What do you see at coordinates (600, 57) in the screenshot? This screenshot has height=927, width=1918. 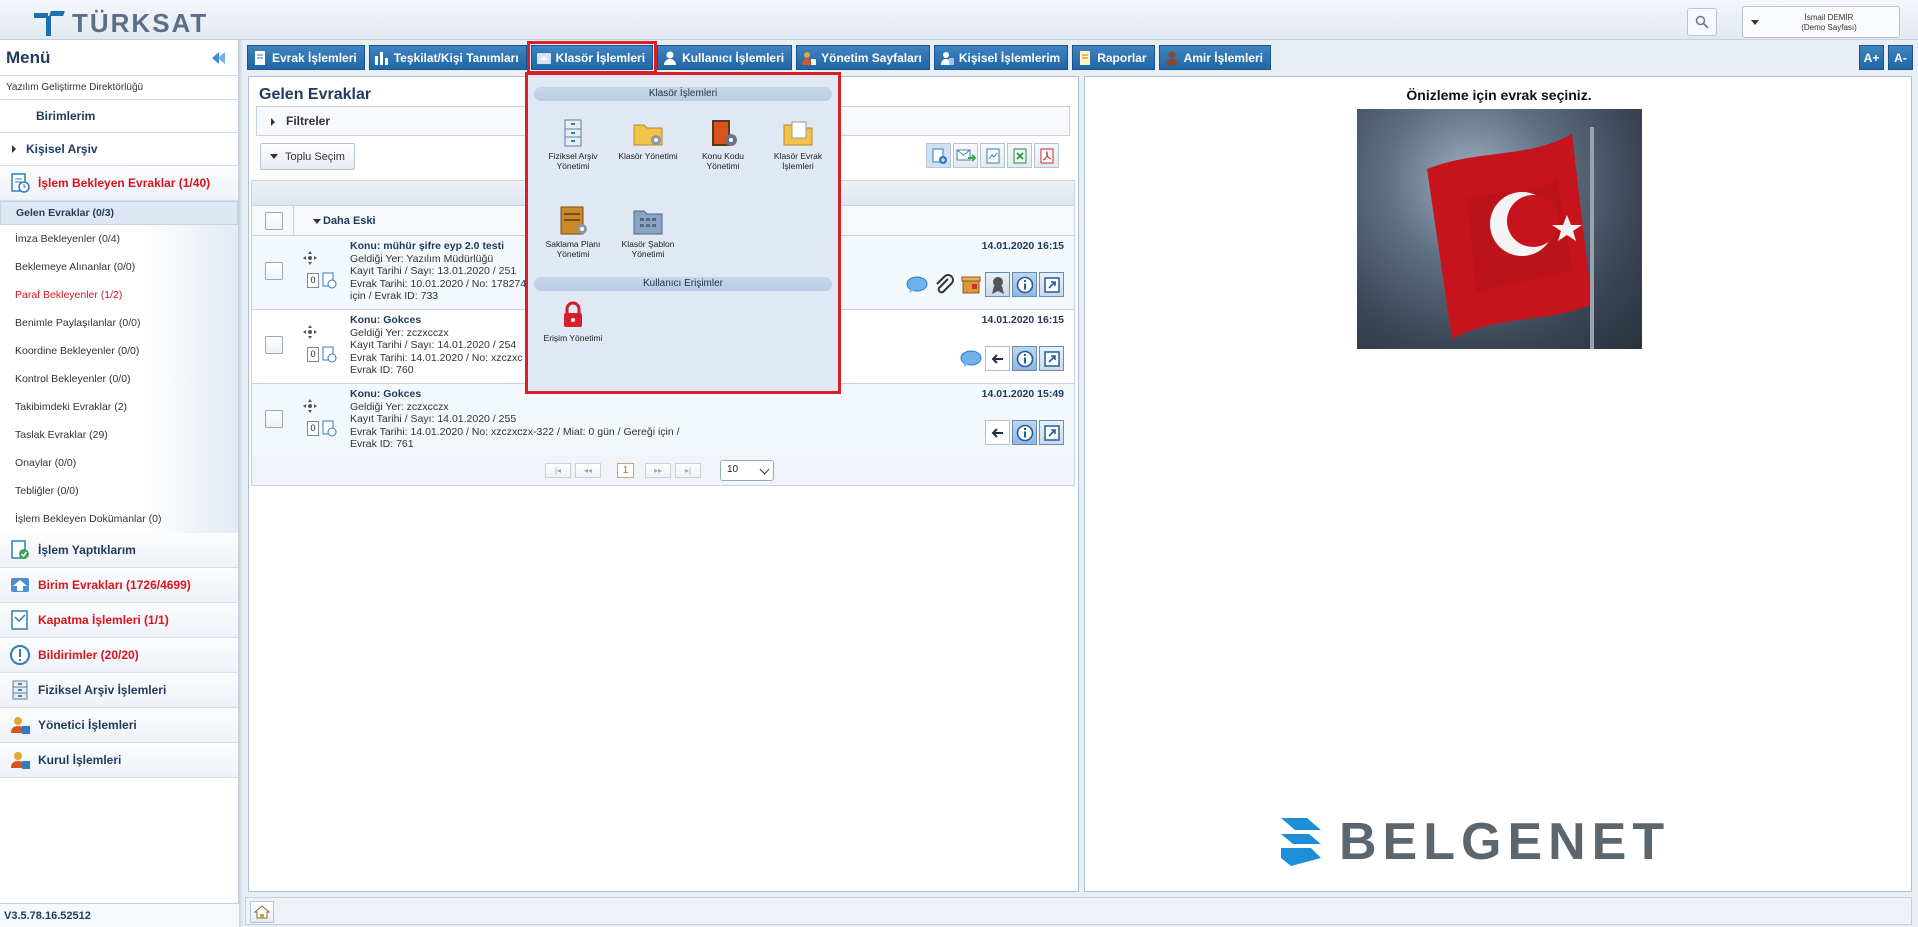 I see `tab-label: Klasör İşlemleri` at bounding box center [600, 57].